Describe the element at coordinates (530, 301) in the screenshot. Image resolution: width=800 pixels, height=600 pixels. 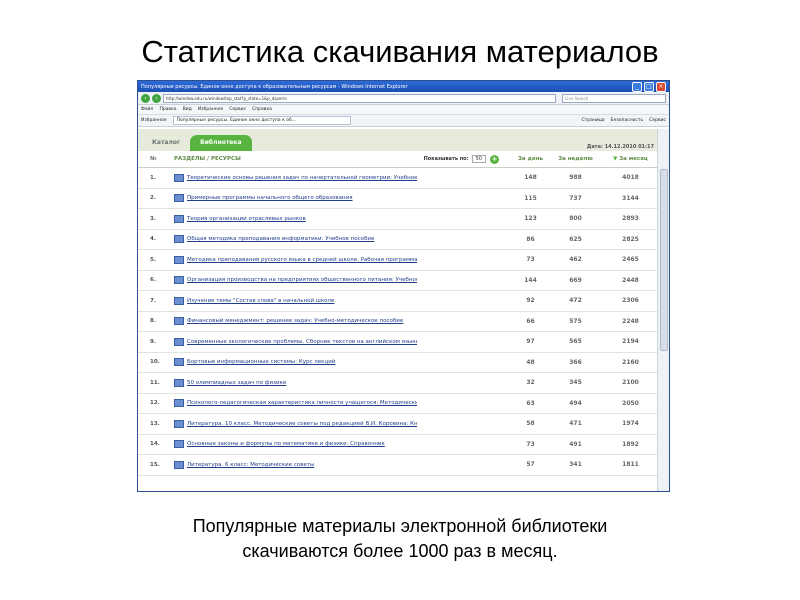
I see `row-day: 92` at that location.